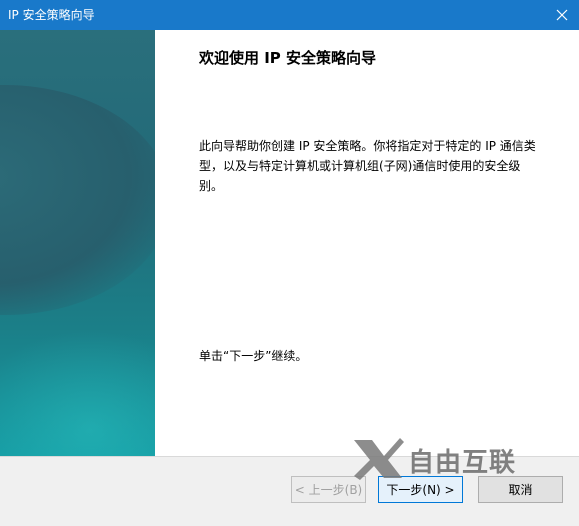 The image size is (579, 526). What do you see at coordinates (289, 15) in the screenshot?
I see `title-bar: IP 安全策略向导` at bounding box center [289, 15].